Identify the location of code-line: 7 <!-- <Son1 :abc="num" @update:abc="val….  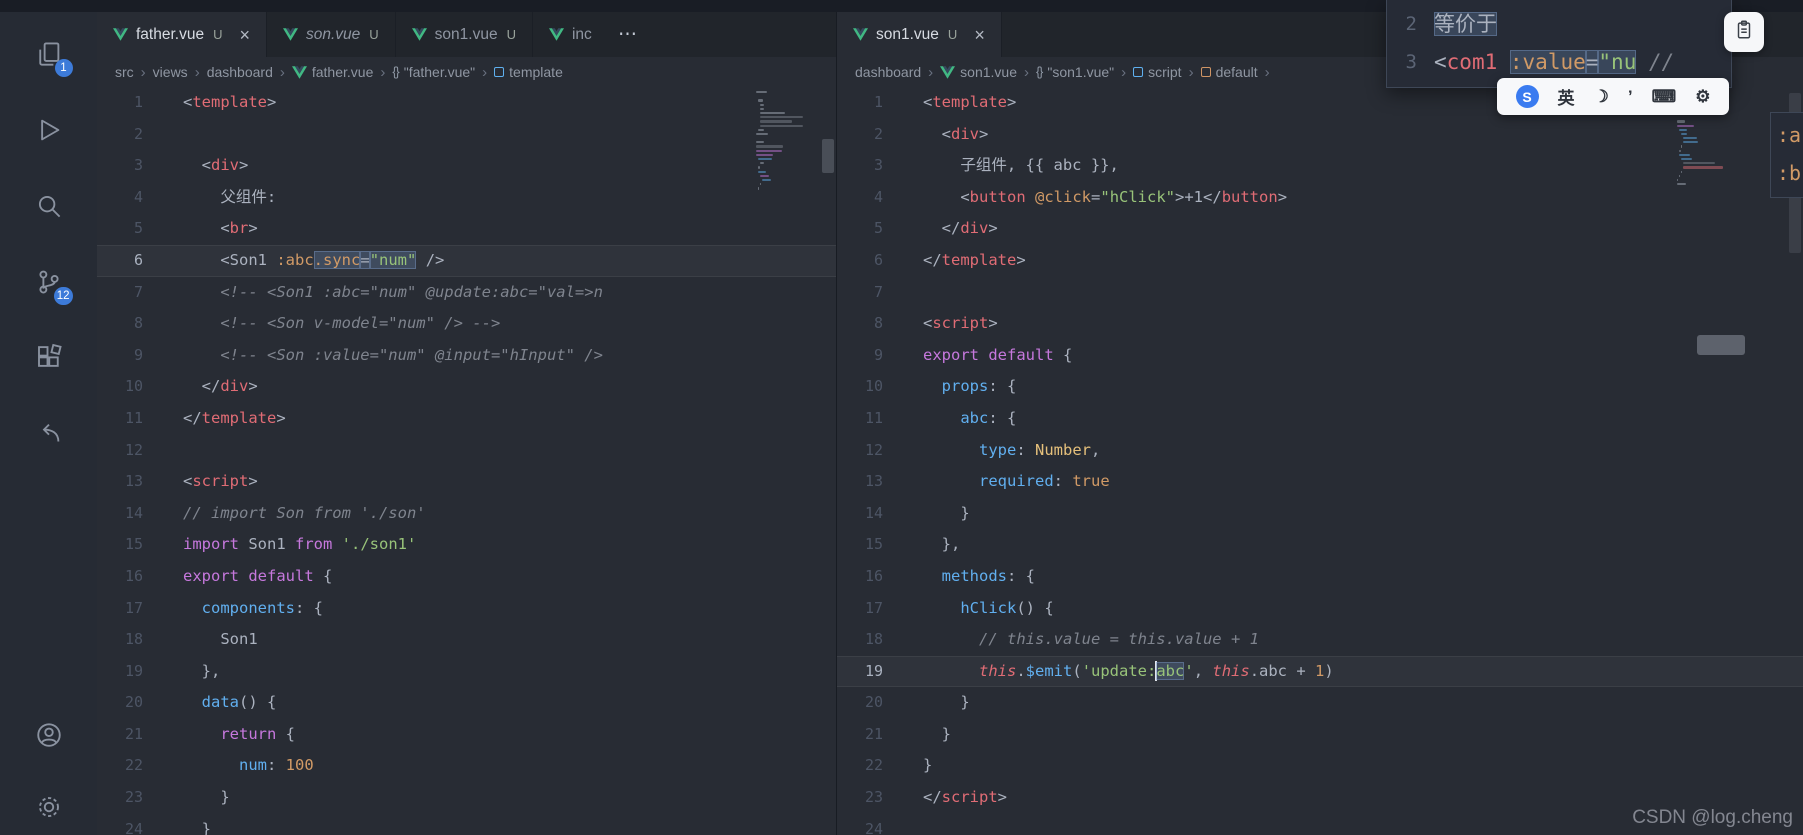
(466, 293).